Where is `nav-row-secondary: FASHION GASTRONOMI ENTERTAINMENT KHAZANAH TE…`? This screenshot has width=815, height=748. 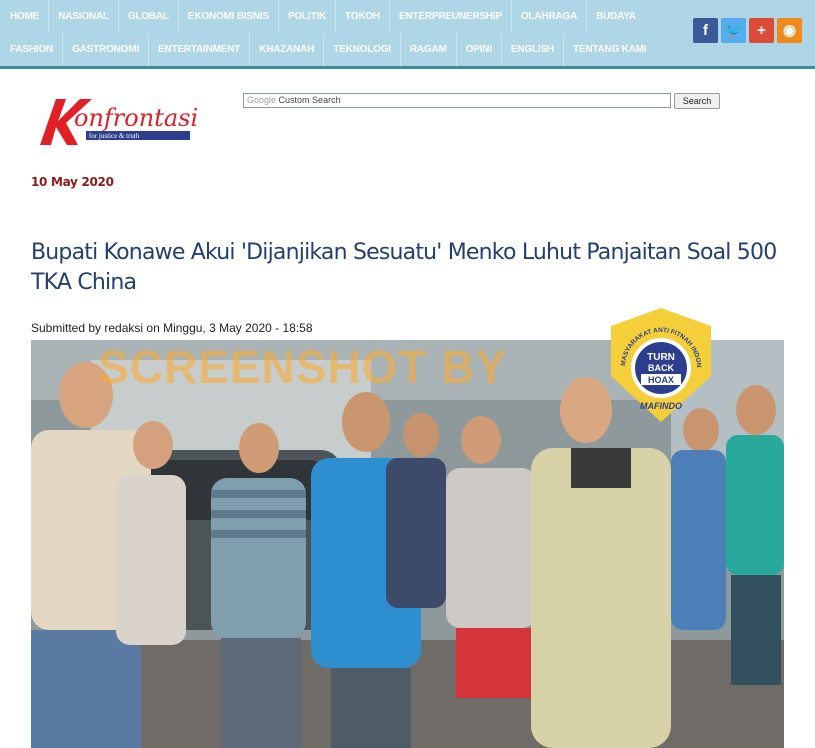 nav-row-secondary: FASHION GASTRONOMI ENTERTAINMENT KHAZANAH TE… is located at coordinates (328, 49).